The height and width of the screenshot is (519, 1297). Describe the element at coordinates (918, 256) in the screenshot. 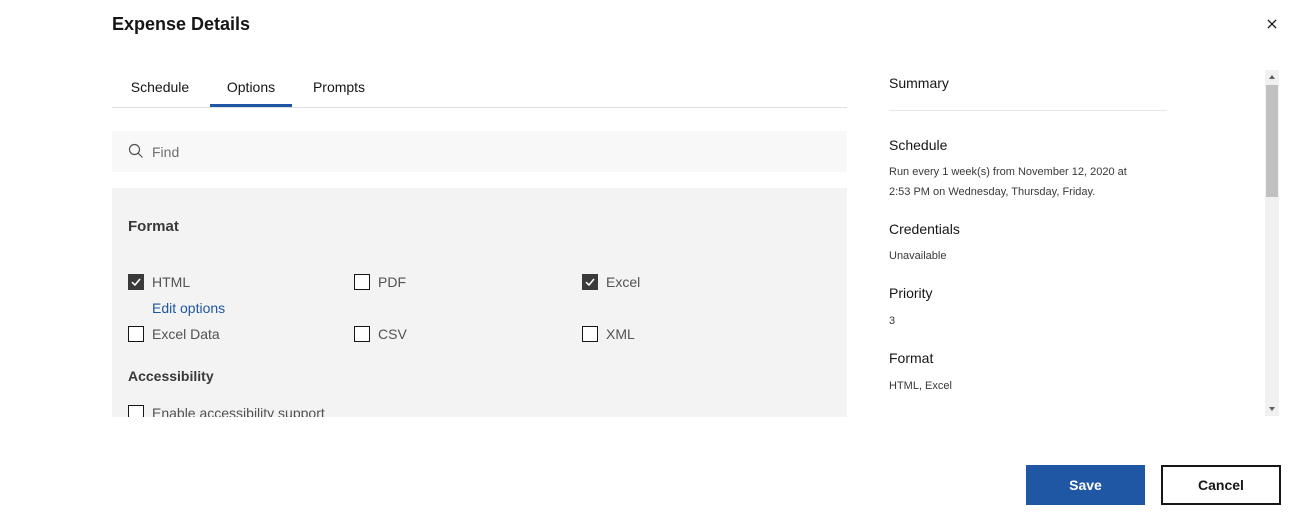

I see `summary-credentials-value: Unavailable` at that location.